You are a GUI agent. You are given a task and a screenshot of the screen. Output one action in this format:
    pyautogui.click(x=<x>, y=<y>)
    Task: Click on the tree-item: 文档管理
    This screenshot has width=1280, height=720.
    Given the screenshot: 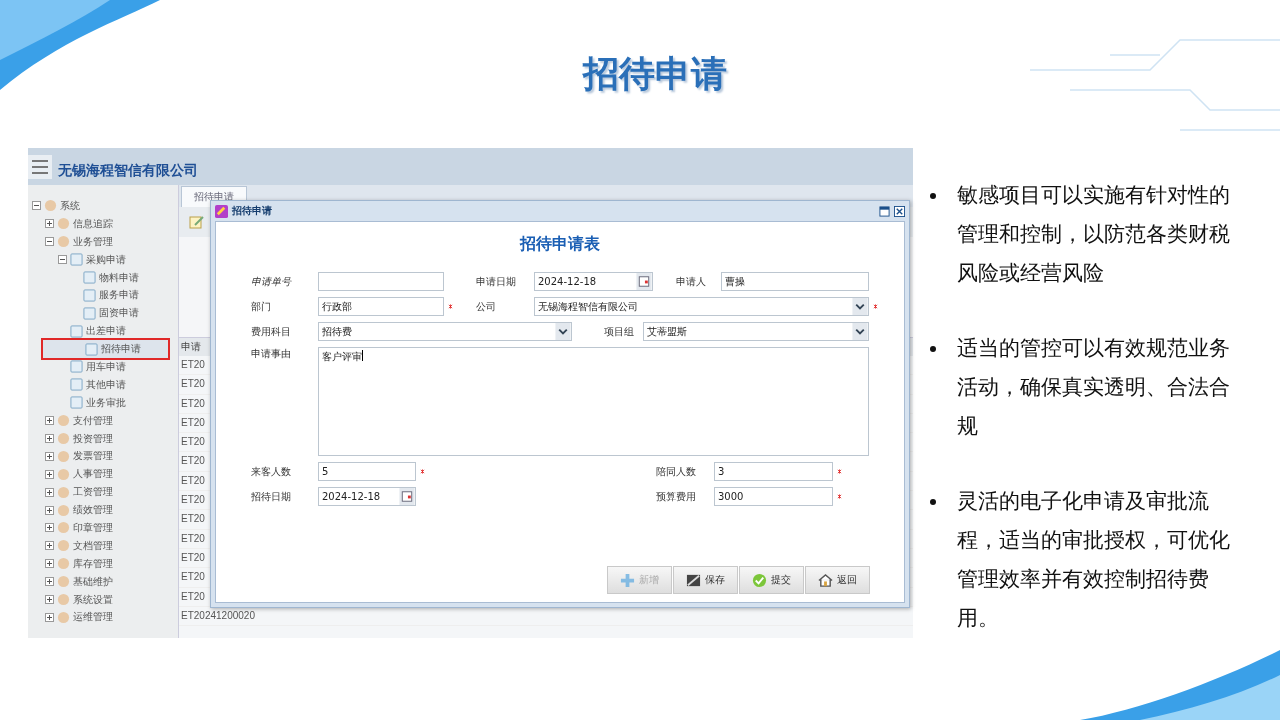 What is the action you would take?
    pyautogui.click(x=98, y=545)
    